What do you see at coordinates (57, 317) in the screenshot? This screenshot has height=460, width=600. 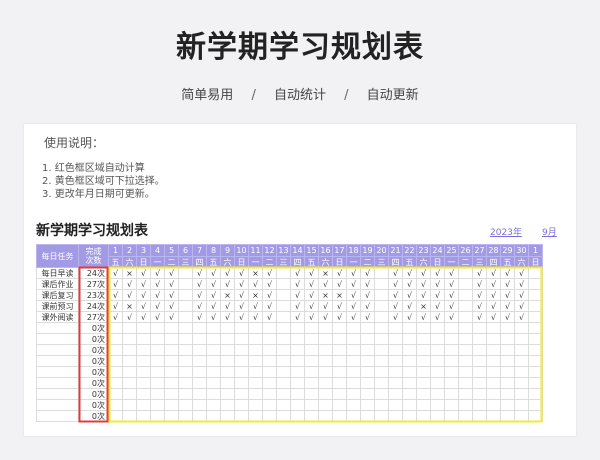 I see `task-name-cell: 课外阅读` at bounding box center [57, 317].